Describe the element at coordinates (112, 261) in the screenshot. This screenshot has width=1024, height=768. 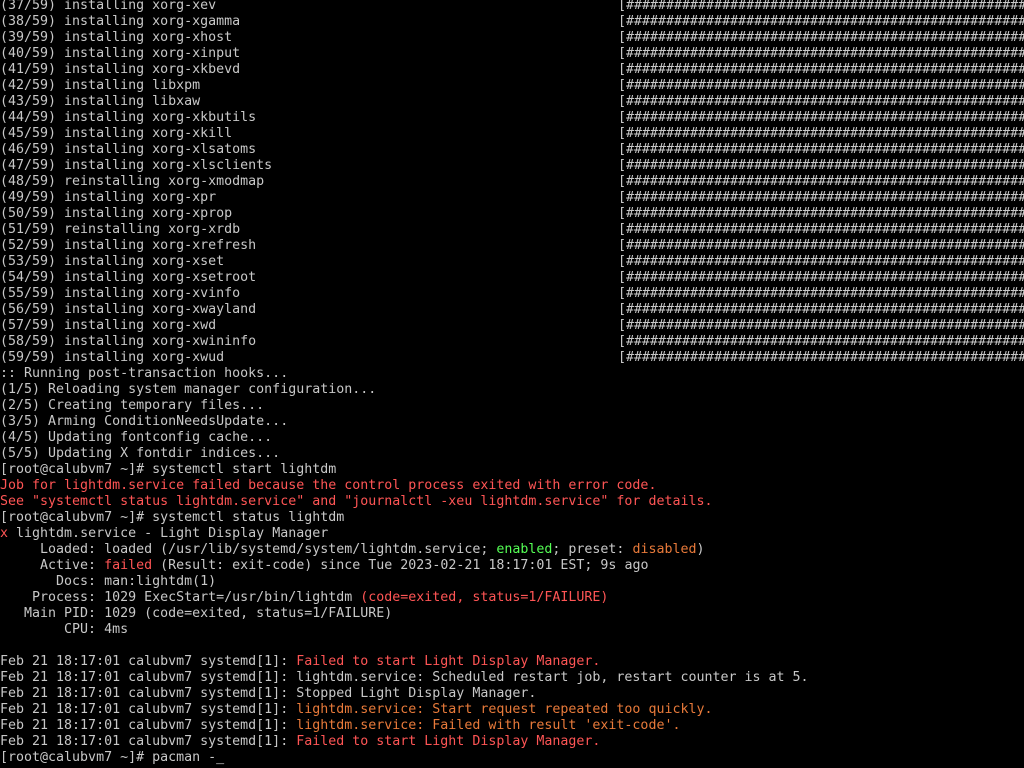
I see `install-line-text: (53/59) installing xorg-xset` at that location.